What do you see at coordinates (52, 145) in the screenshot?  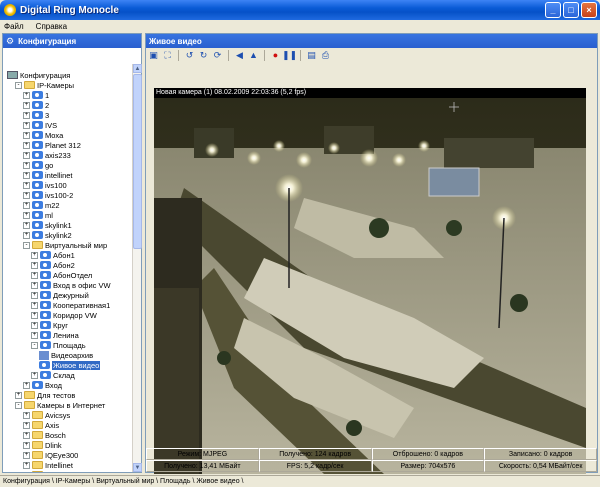 I see `tree-item: + Planet 312` at bounding box center [52, 145].